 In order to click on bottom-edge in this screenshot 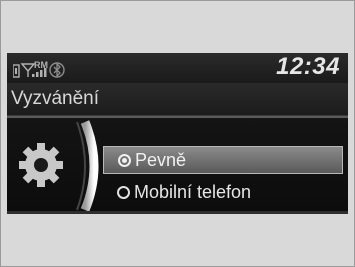, I will do `click(177, 212)`.